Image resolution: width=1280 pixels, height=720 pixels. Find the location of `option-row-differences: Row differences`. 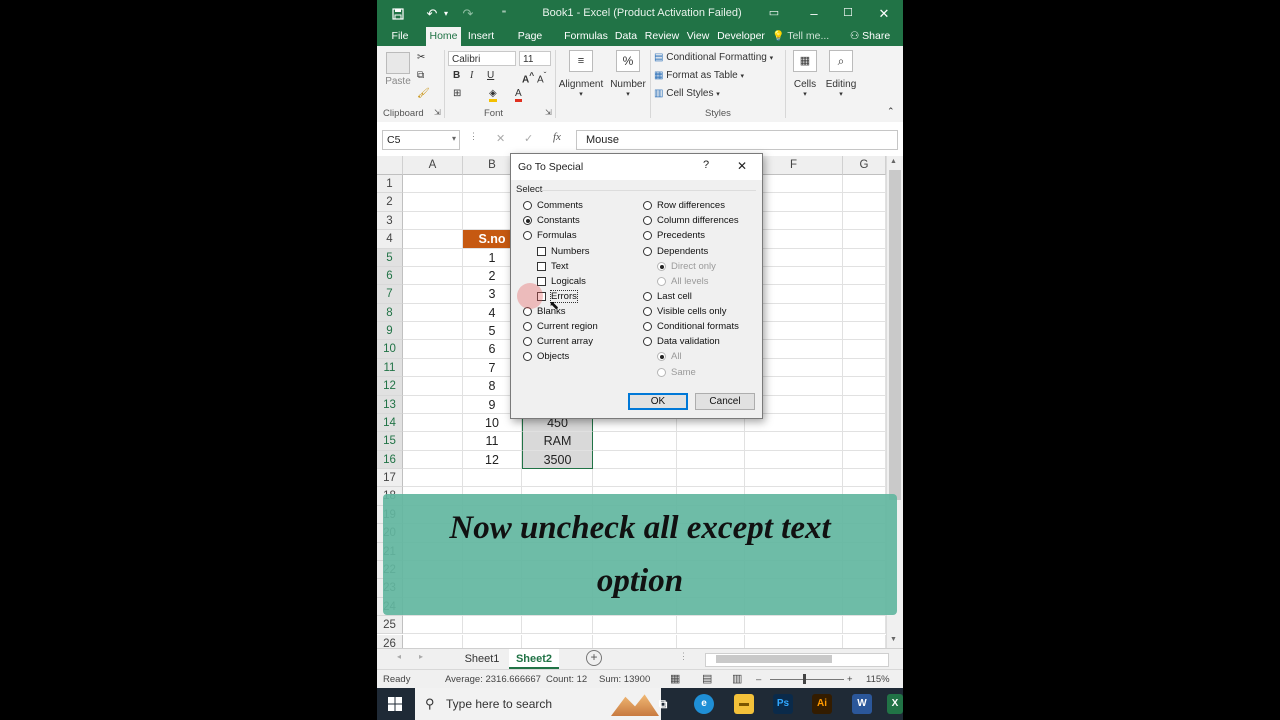

option-row-differences: Row differences is located at coordinates (684, 206).